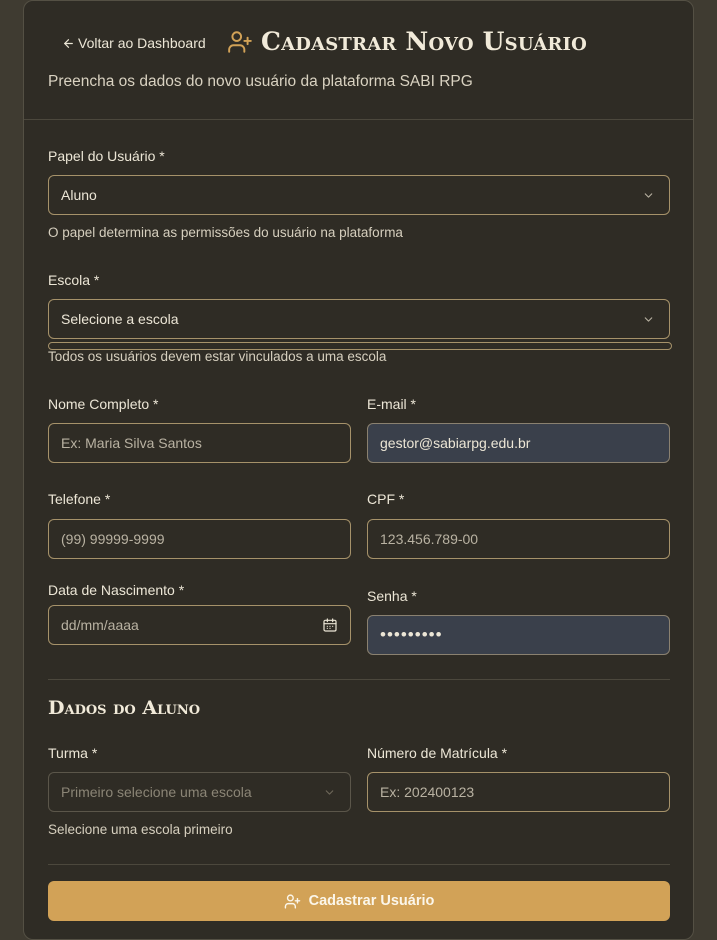  Describe the element at coordinates (359, 319) in the screenshot. I see `school-select: Selecione a escola` at that location.